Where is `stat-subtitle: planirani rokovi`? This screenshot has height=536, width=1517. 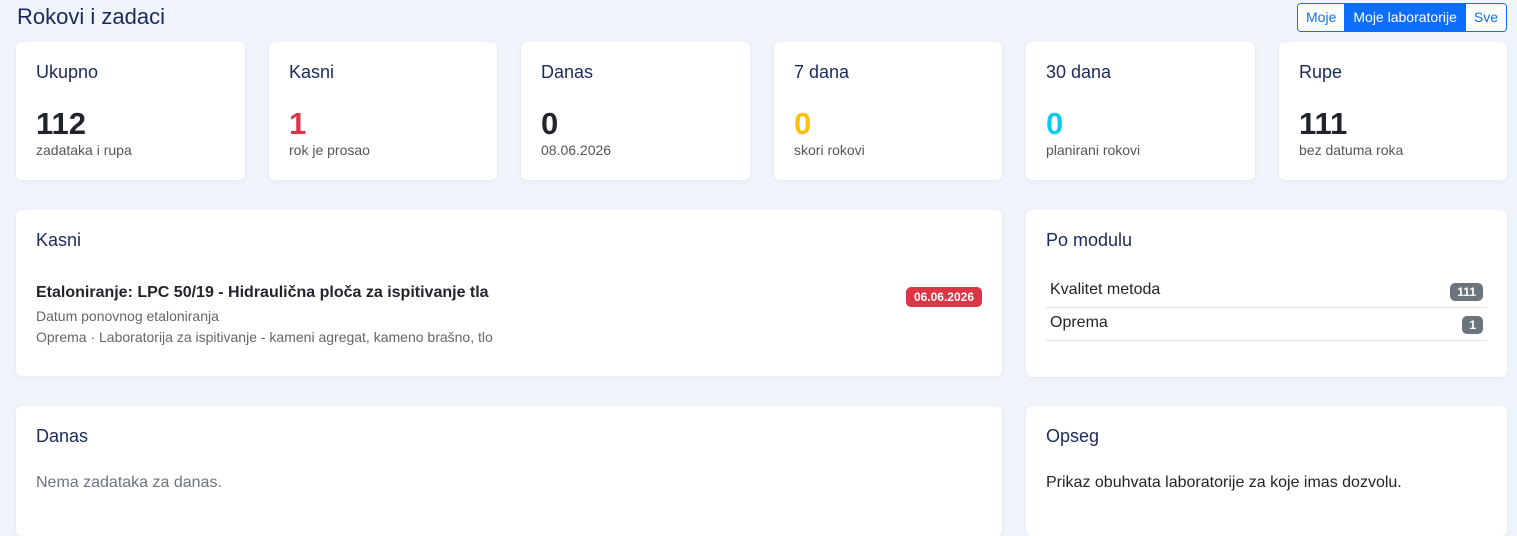 stat-subtitle: planirani rokovi is located at coordinates (1093, 150).